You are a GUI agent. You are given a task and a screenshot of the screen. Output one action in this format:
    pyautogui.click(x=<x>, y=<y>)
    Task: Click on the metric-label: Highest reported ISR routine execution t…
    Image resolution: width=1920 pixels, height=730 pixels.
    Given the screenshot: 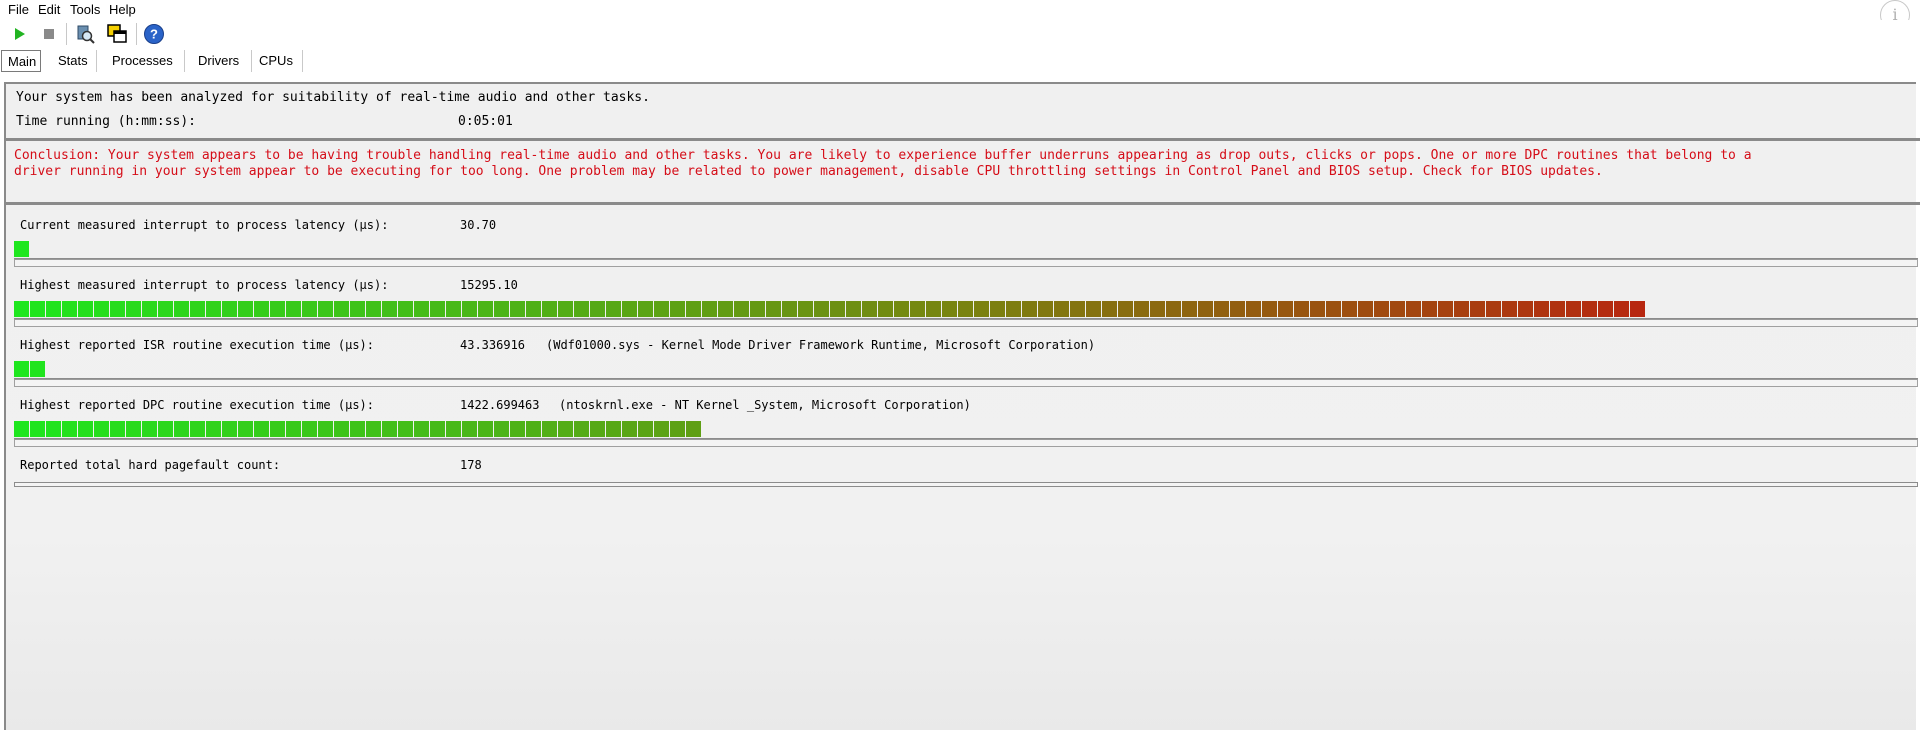 What is the action you would take?
    pyautogui.click(x=197, y=345)
    